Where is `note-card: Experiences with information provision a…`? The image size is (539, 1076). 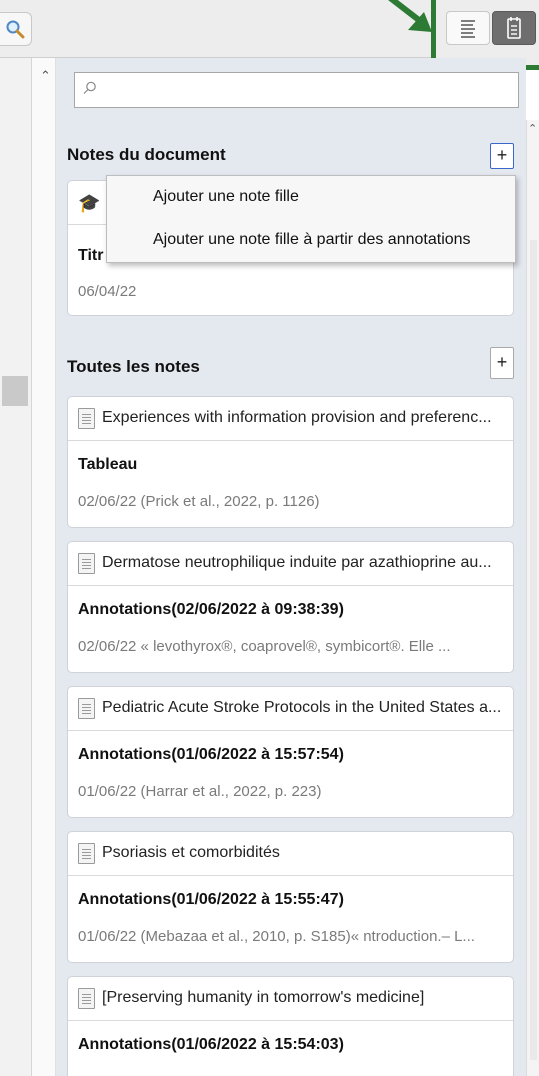 note-card: Experiences with information provision a… is located at coordinates (290, 462).